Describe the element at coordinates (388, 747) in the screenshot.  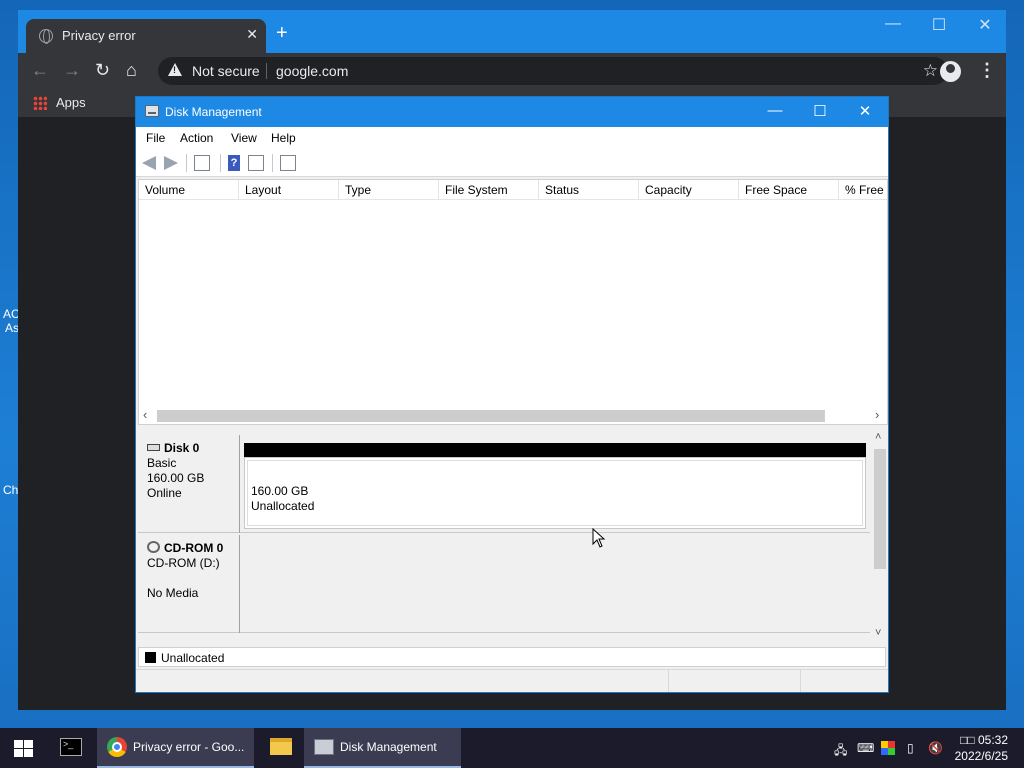
I see `taskbar-item-label: Disk Management` at that location.